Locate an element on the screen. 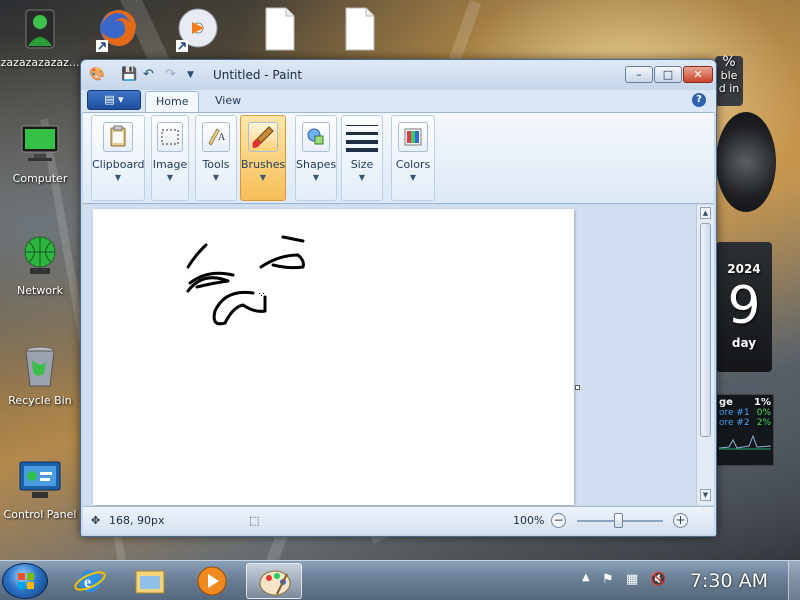  taskbar-internet-explorer: e is located at coordinates (90, 581).